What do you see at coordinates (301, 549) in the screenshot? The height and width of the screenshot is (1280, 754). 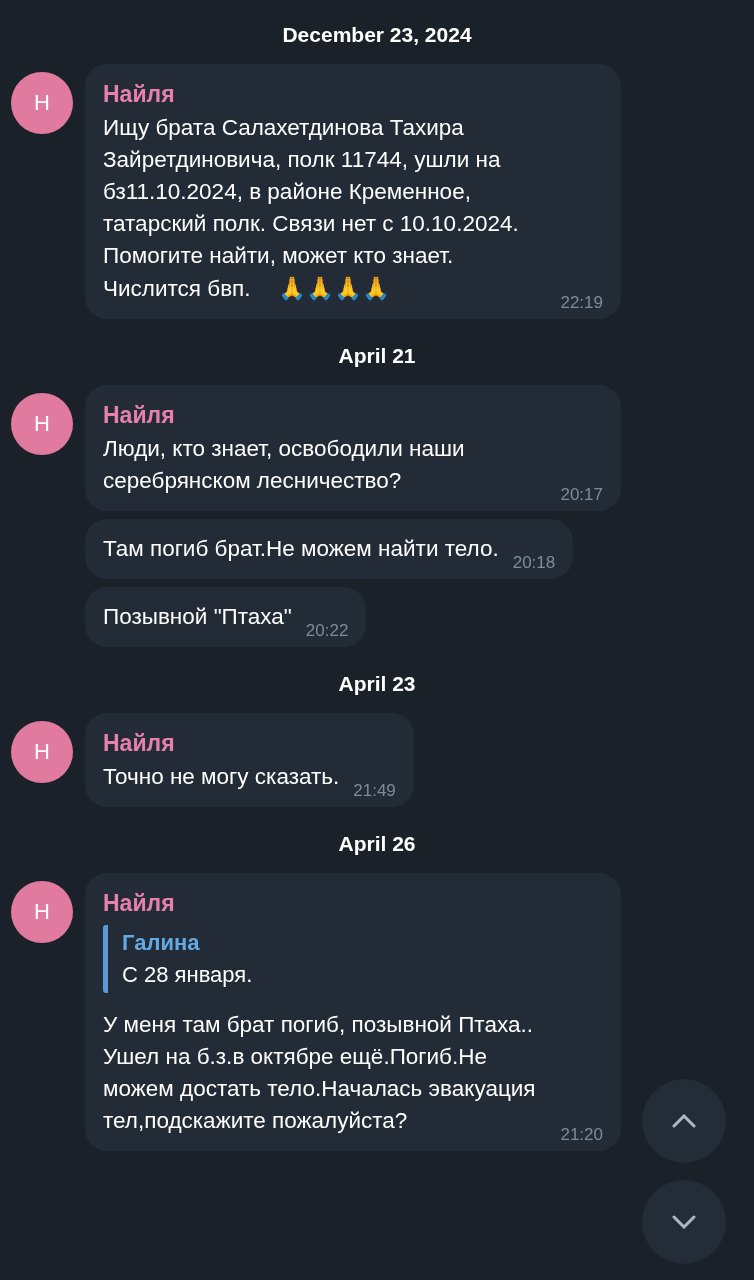 I see `message-text: Там погиб брат.Не можем найти тело.` at bounding box center [301, 549].